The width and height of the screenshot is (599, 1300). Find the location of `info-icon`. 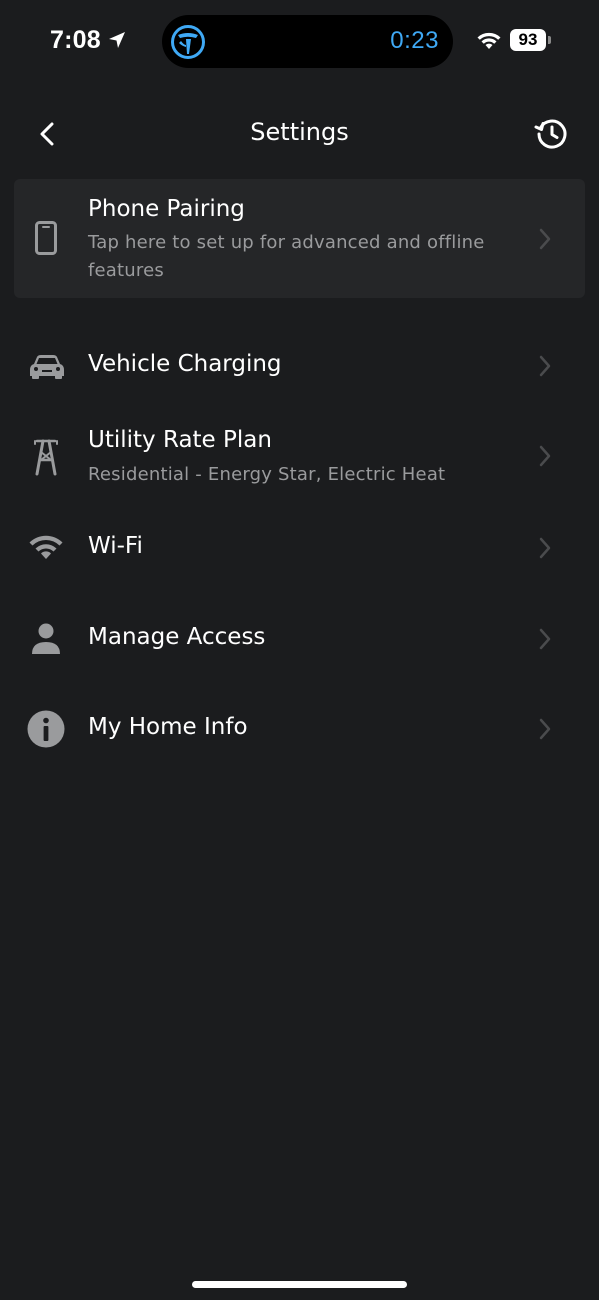

info-icon is located at coordinates (46, 729).